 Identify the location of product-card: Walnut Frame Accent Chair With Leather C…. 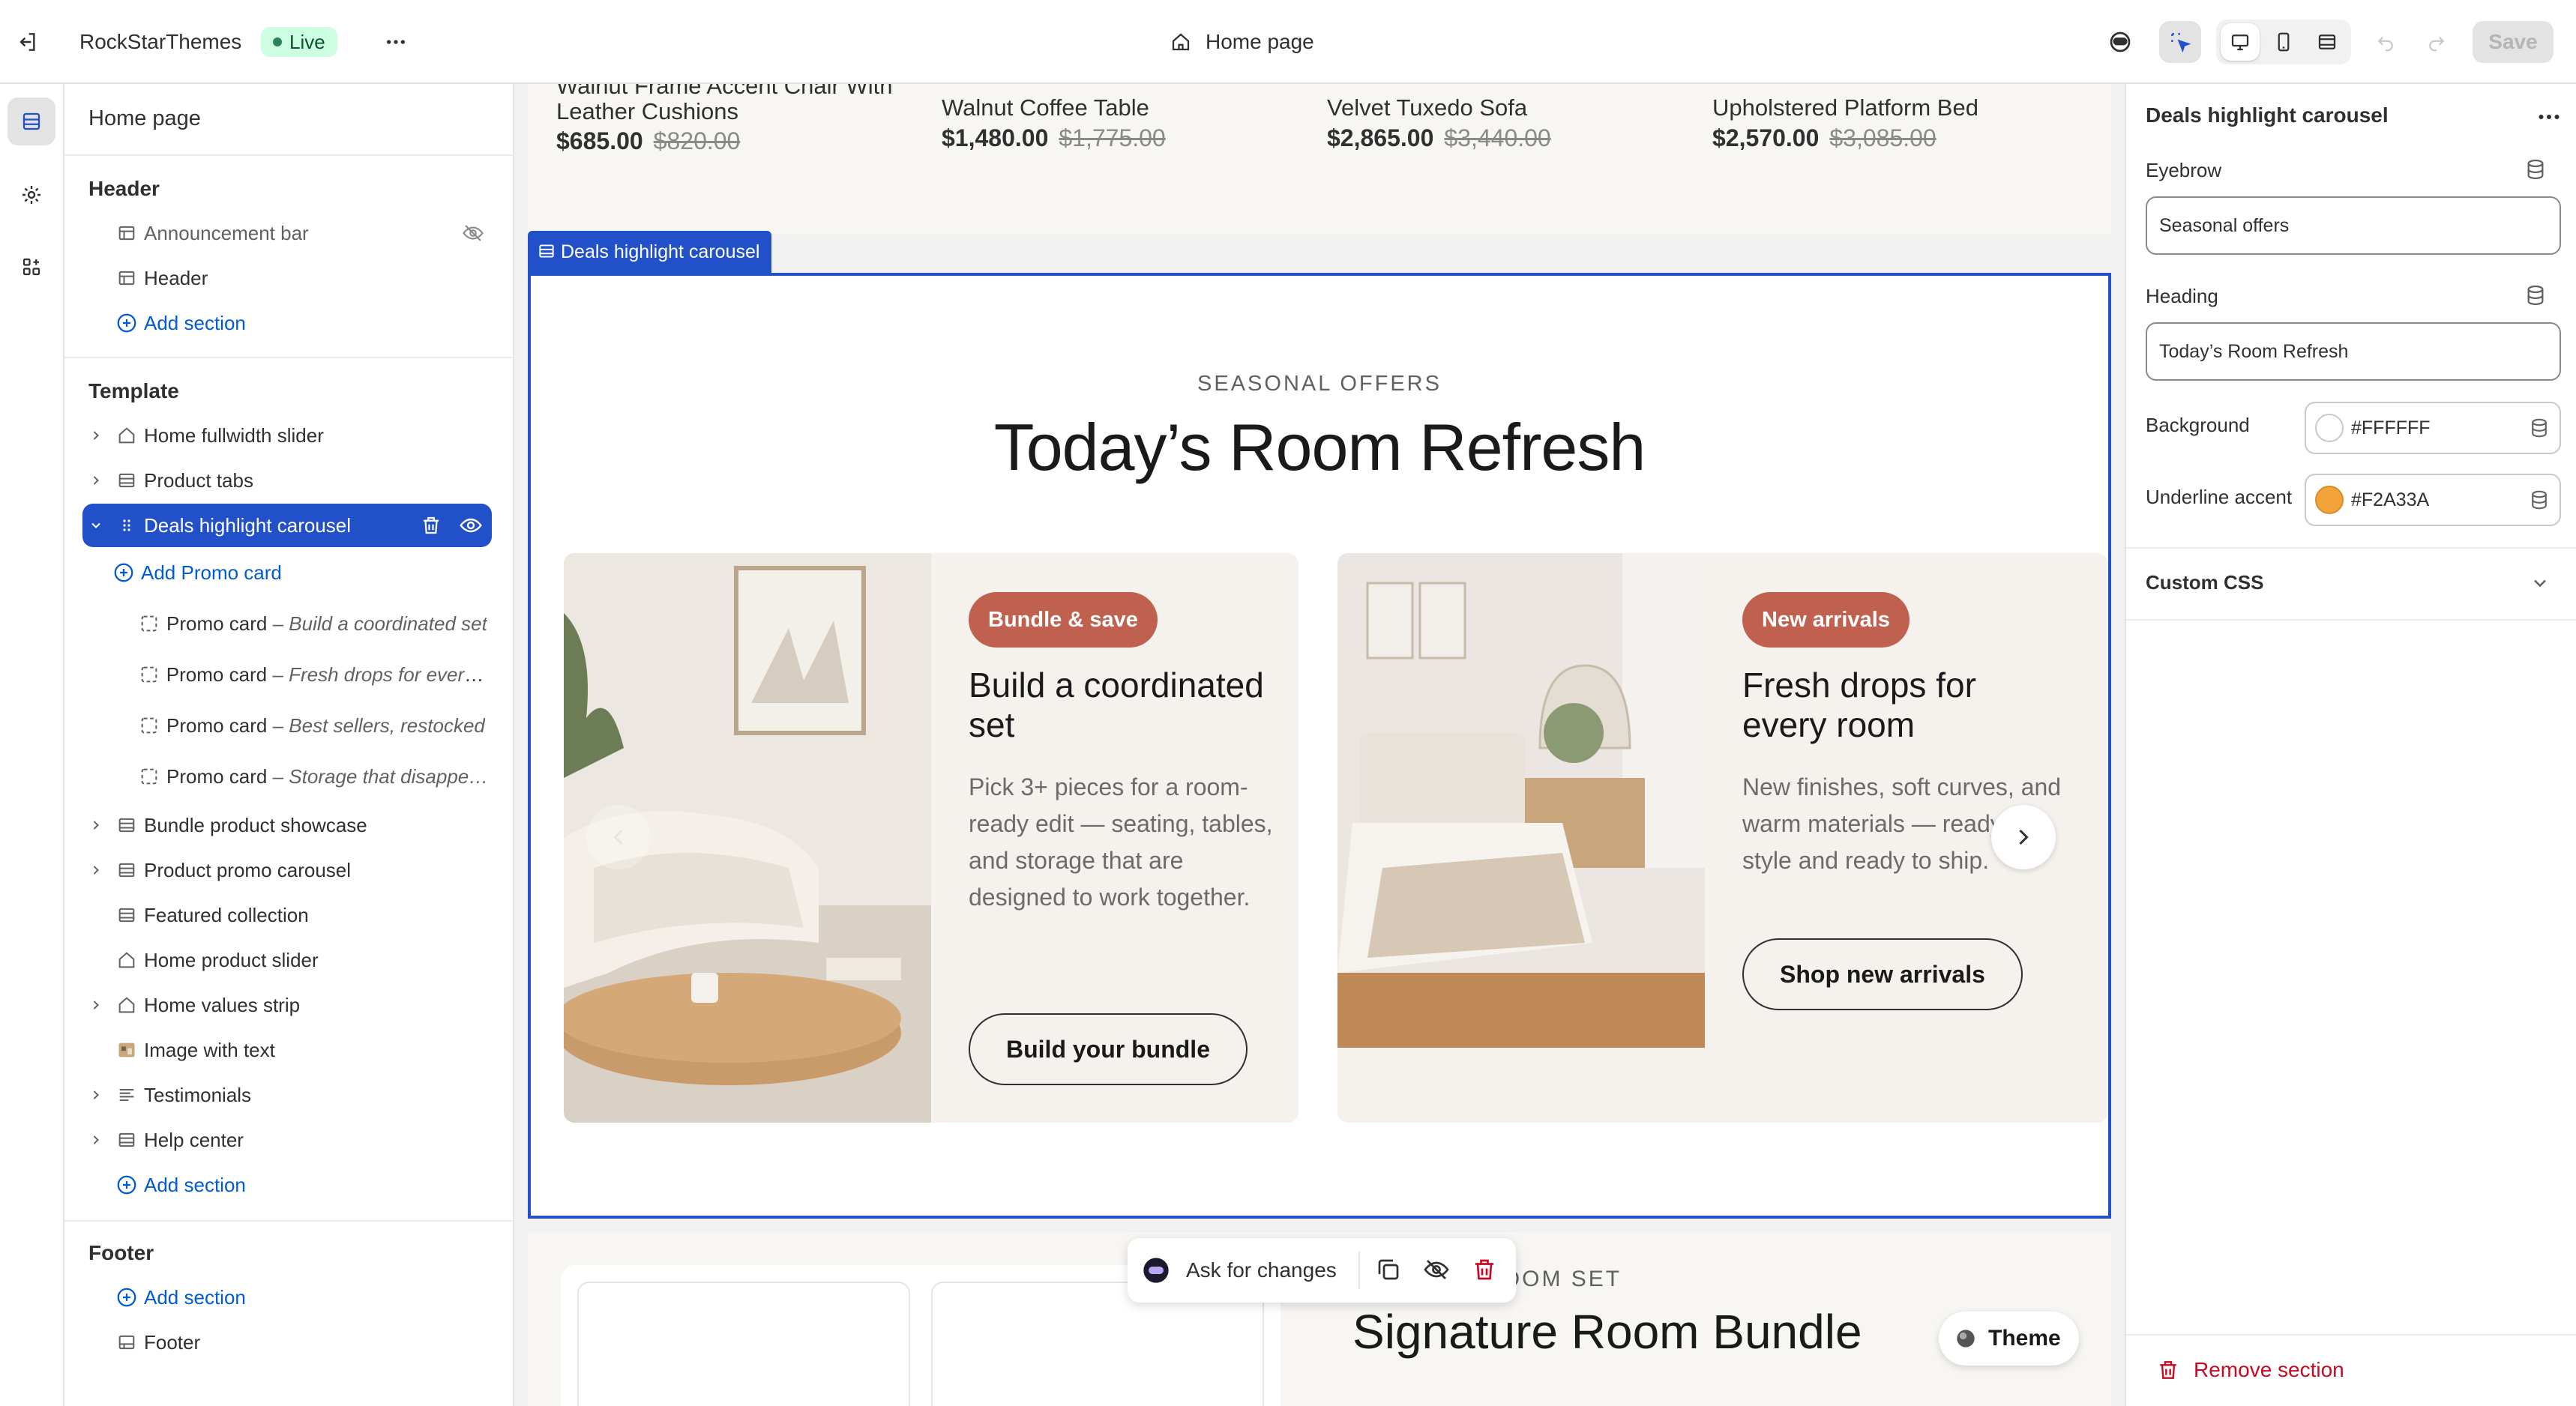
(736, 119).